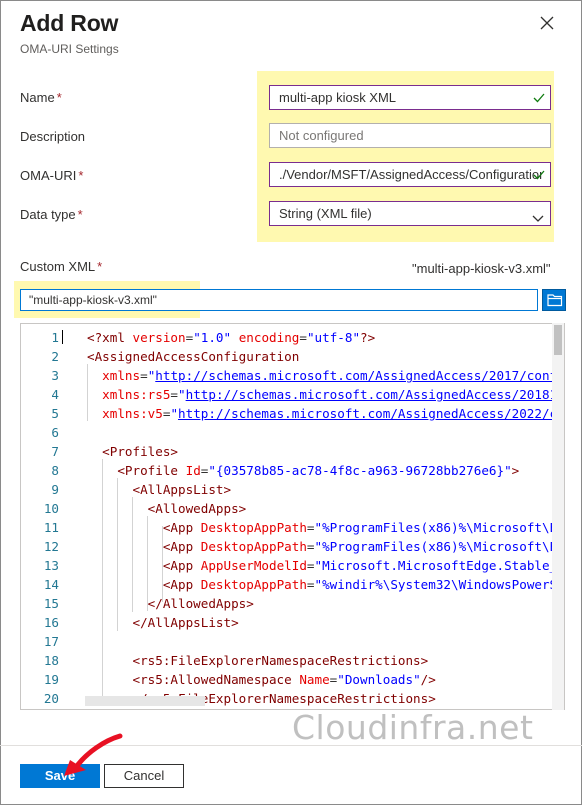  Describe the element at coordinates (292, 622) in the screenshot. I see `code-line: 16 </AllAppsList>` at that location.